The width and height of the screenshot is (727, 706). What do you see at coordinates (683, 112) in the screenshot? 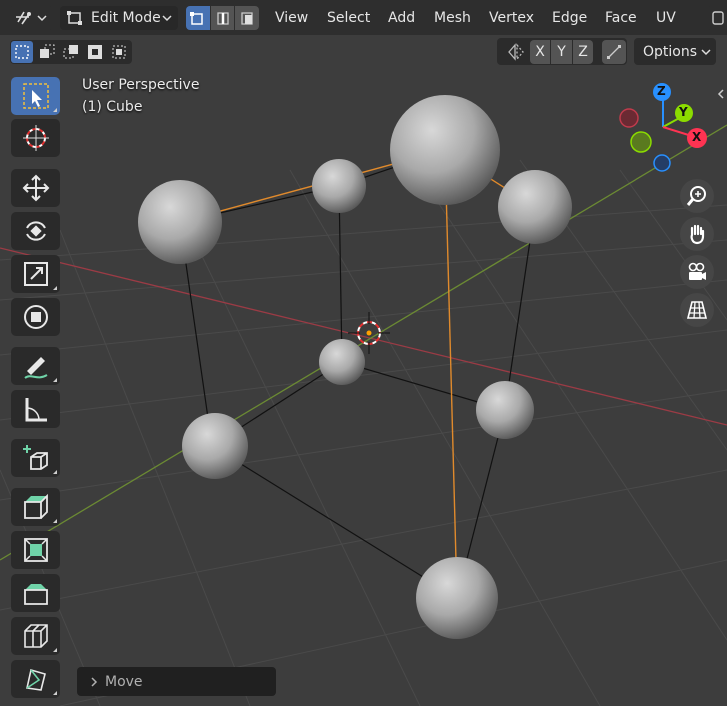
I see `gizmo-y-label: Y` at bounding box center [683, 112].